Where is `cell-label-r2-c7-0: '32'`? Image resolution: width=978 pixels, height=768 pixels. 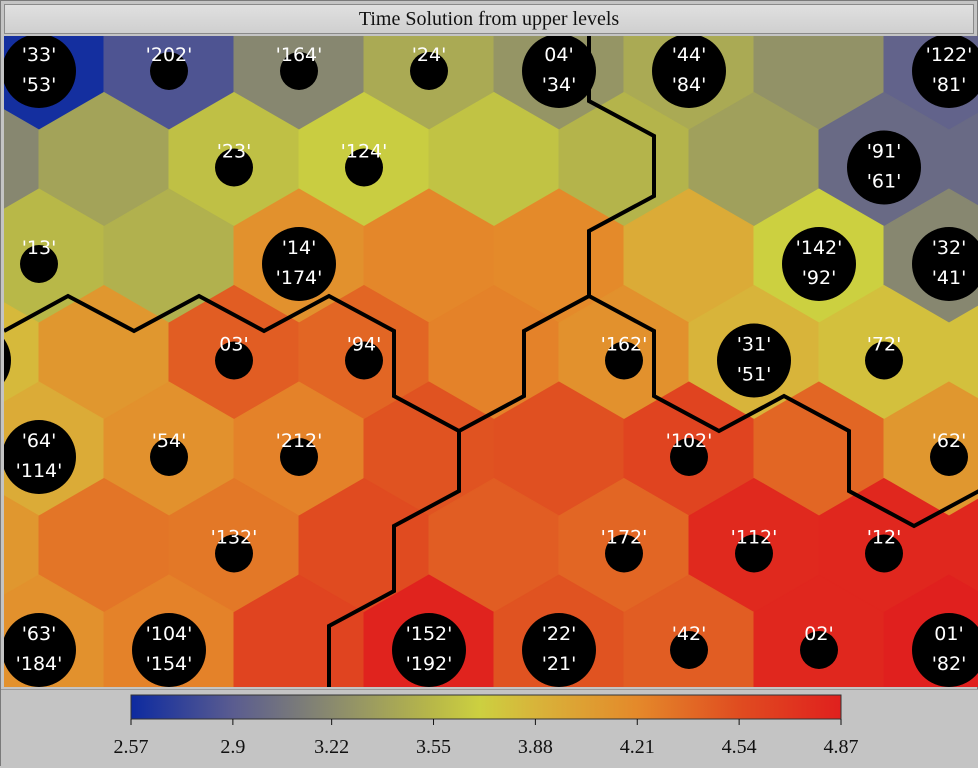 cell-label-r2-c7-0: '32' is located at coordinates (949, 248).